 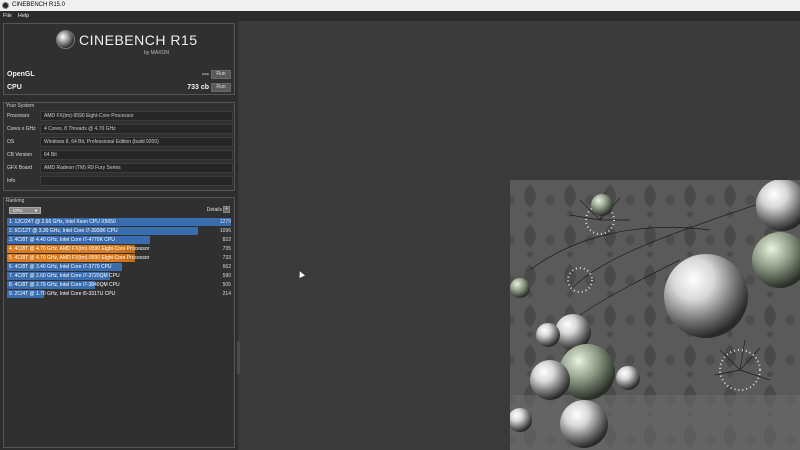 What do you see at coordinates (36, 210) in the screenshot?
I see `chevron-down-icon: ▼` at bounding box center [36, 210].